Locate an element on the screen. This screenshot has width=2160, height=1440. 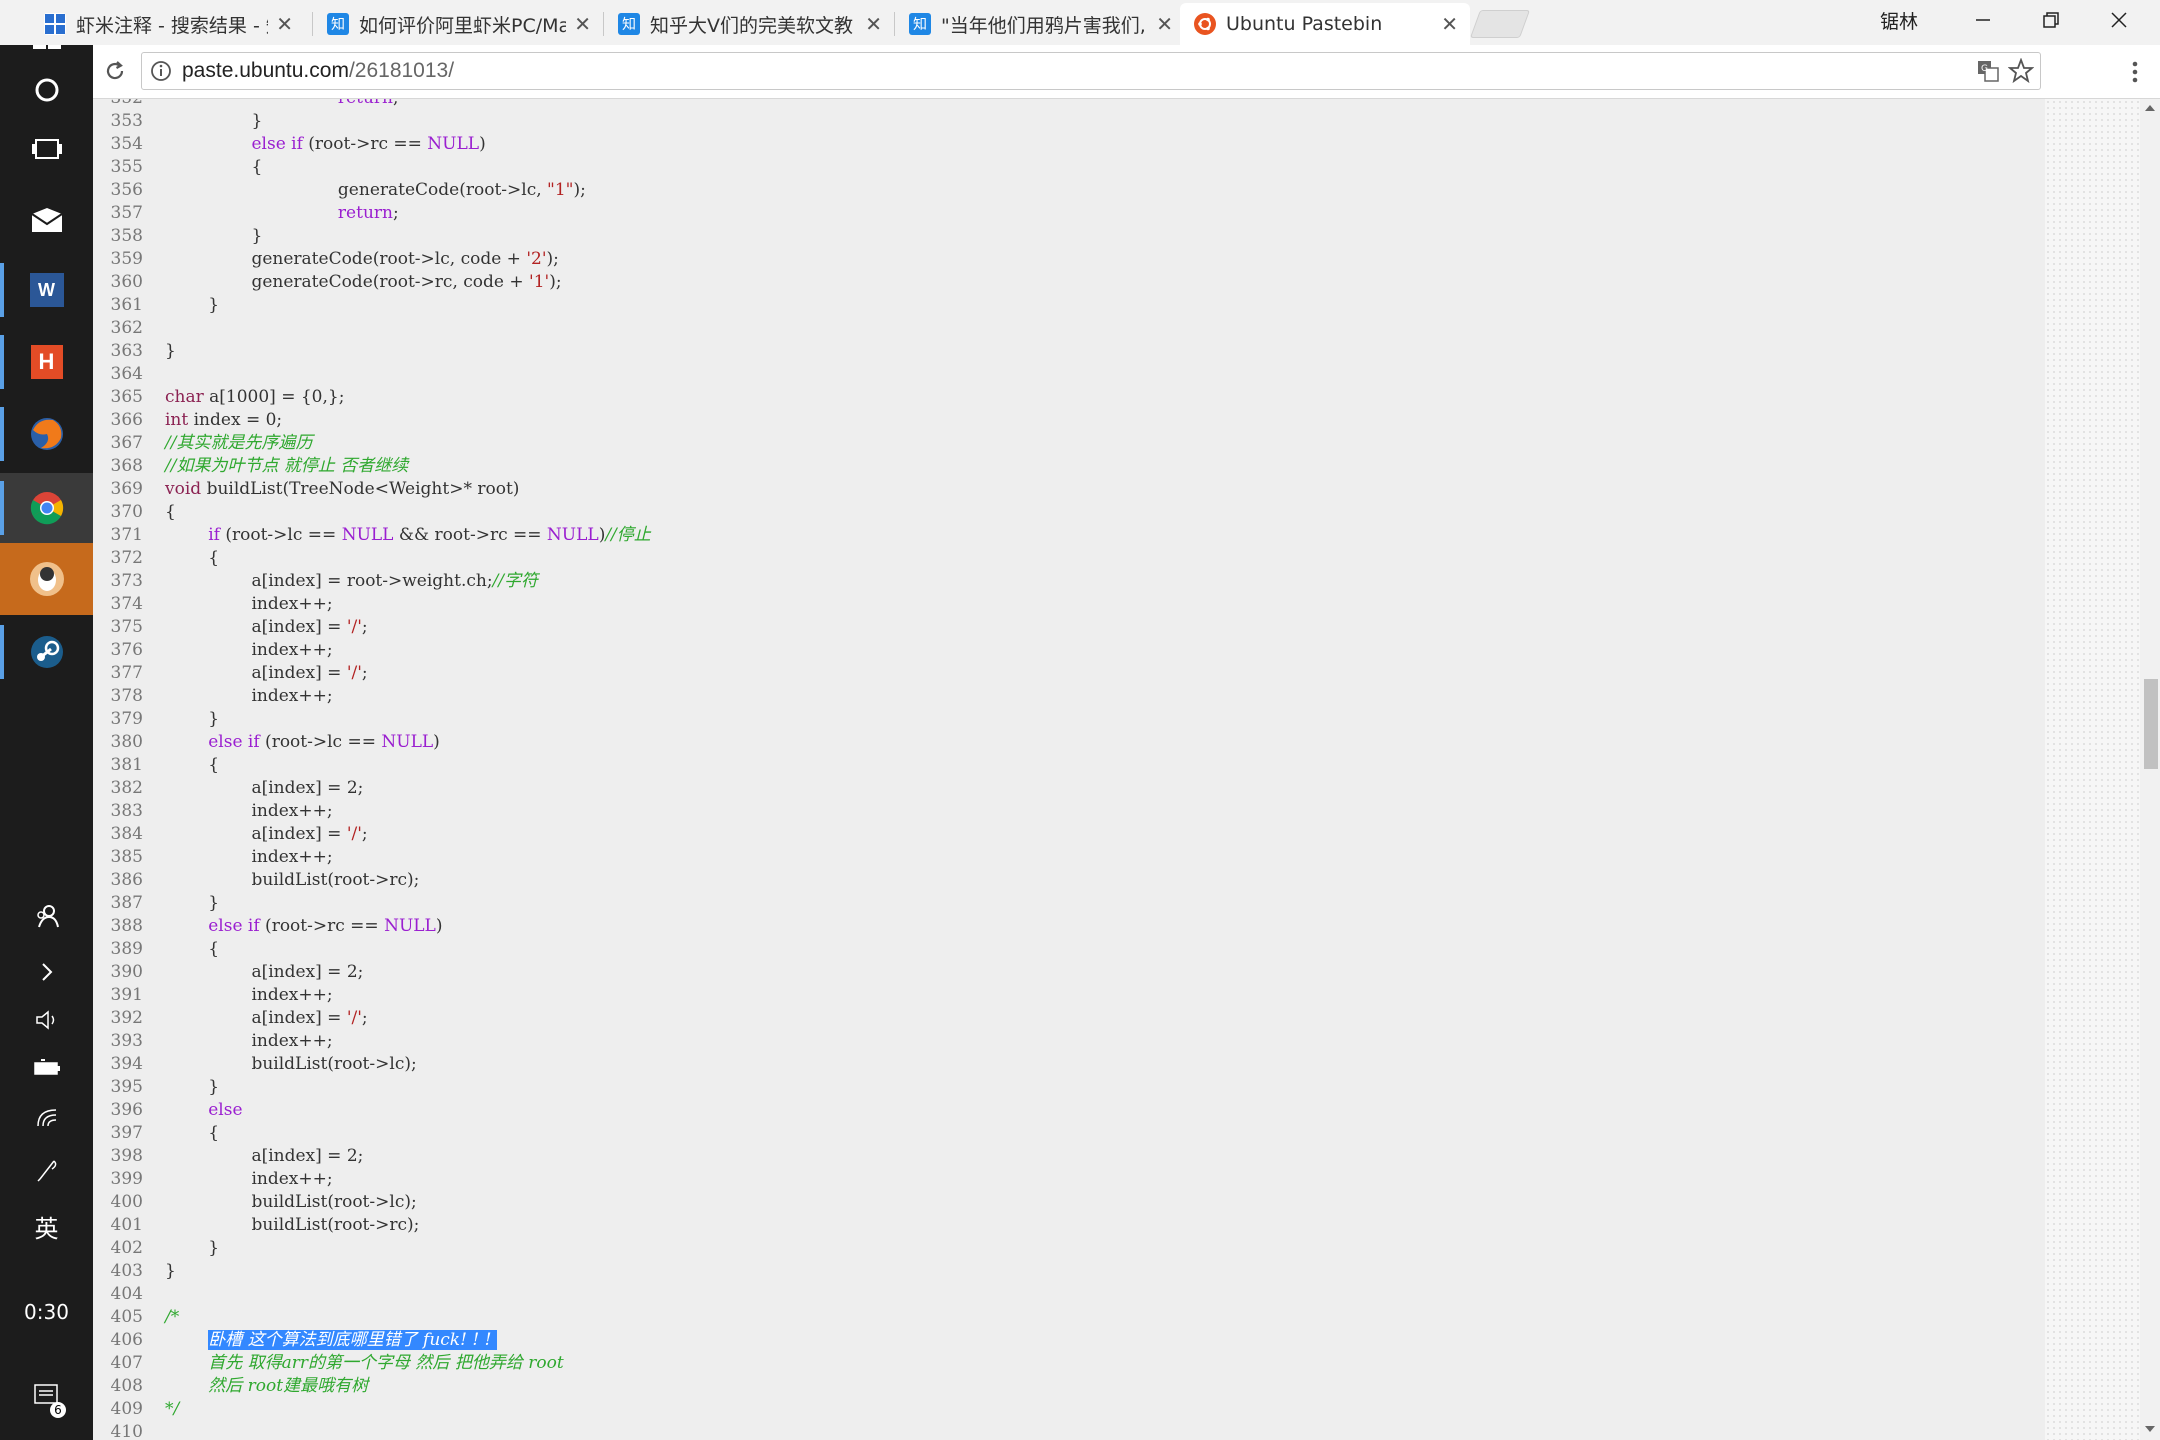
line-number: 370 is located at coordinates (126, 512).